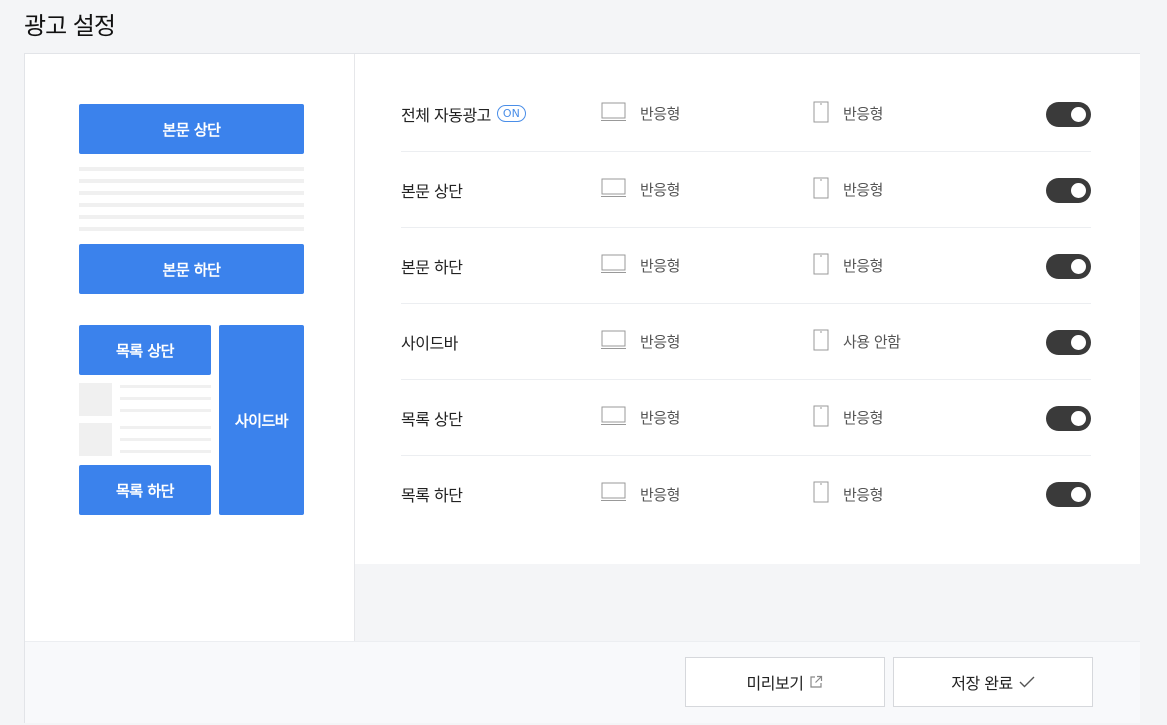 The height and width of the screenshot is (725, 1167). Describe the element at coordinates (511, 113) in the screenshot. I see `on-badge: ON` at that location.